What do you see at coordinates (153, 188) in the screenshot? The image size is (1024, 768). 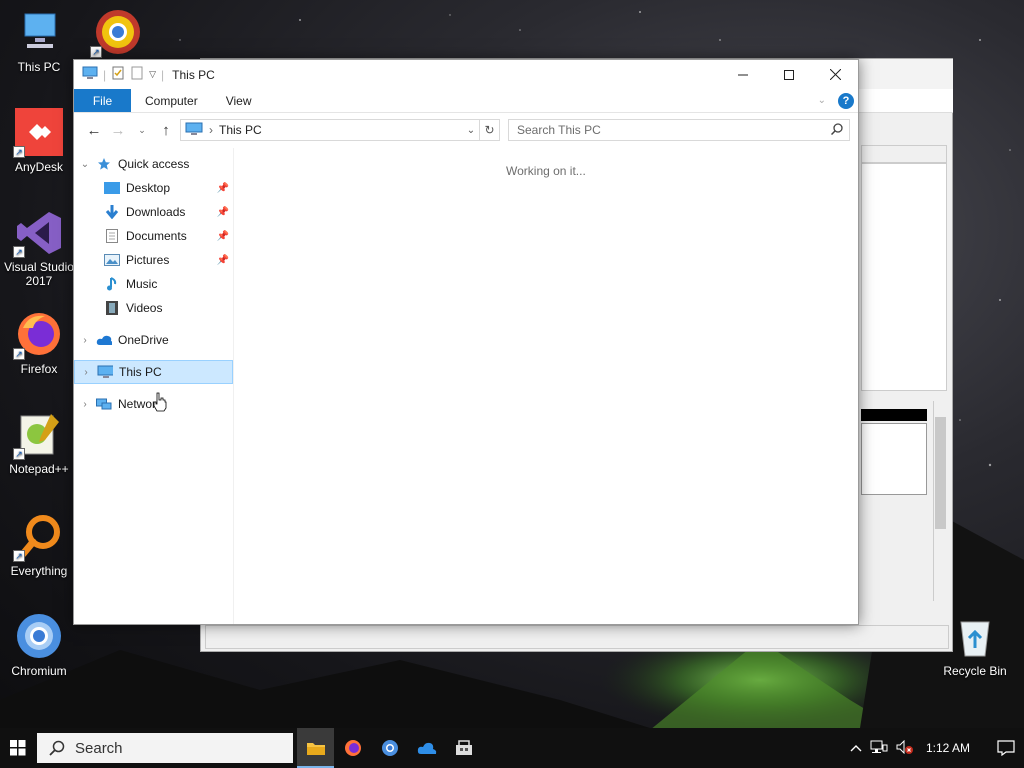 I see `nav-item-desktop: Desktop 📌` at bounding box center [153, 188].